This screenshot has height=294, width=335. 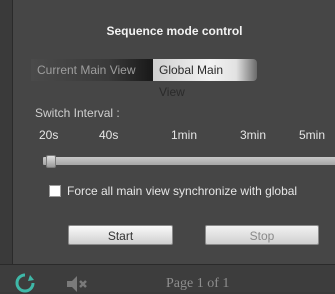 I want to click on force-sync-checkbox, so click(x=55, y=191).